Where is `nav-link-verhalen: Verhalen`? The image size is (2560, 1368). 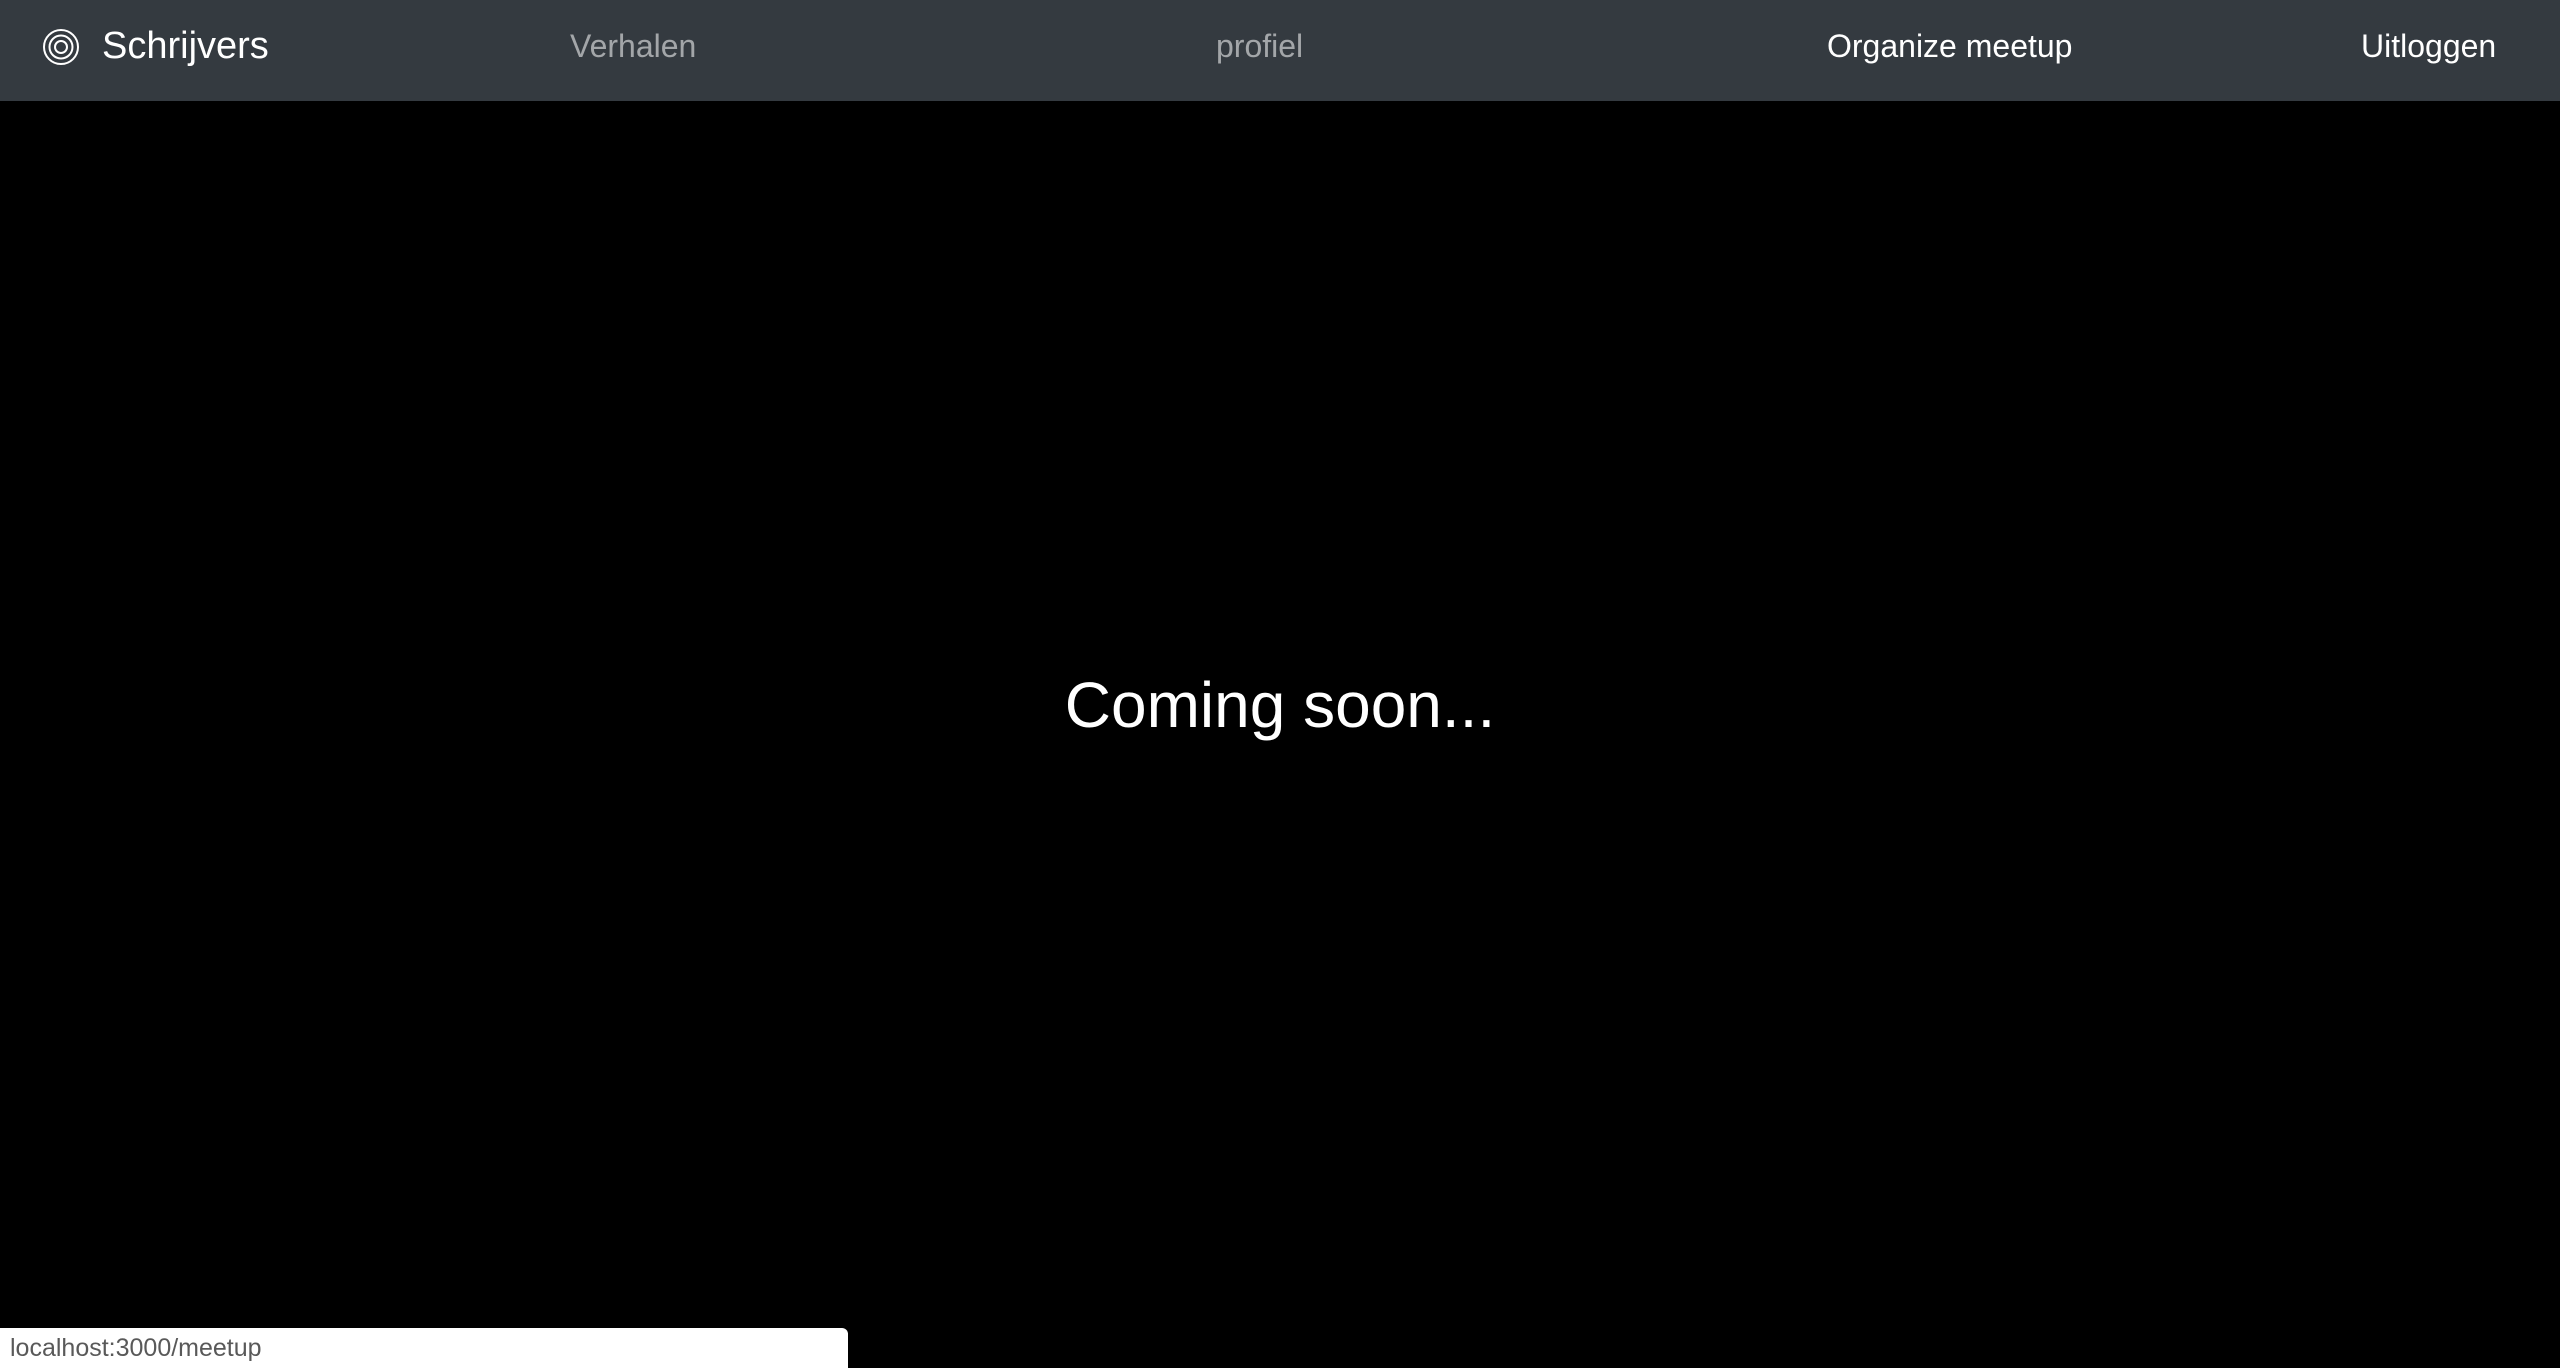 nav-link-verhalen: Verhalen is located at coordinates (633, 46).